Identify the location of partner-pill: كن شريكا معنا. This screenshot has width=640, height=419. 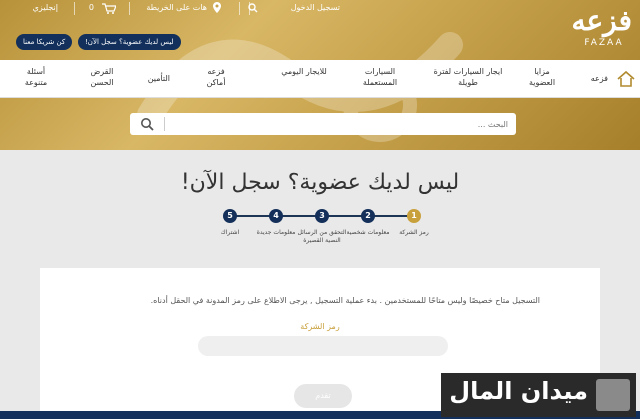
(44, 42).